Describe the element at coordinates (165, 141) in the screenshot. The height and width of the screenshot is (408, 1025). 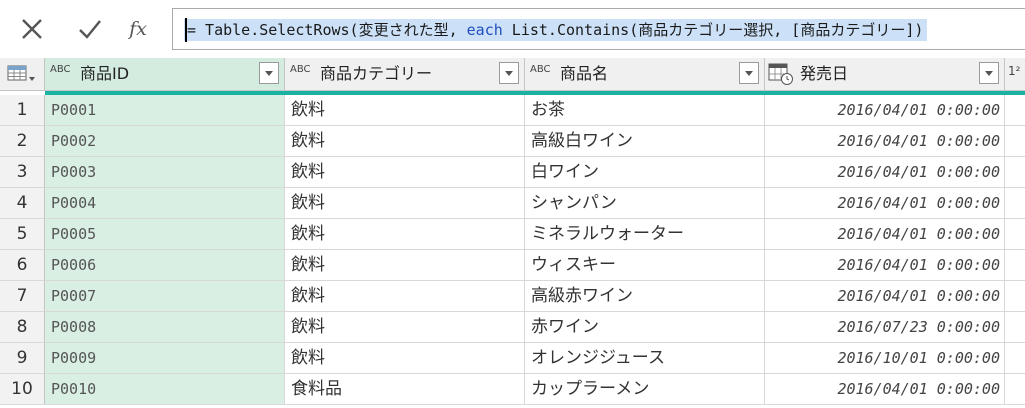
I see `cell-product-id: P0002` at that location.